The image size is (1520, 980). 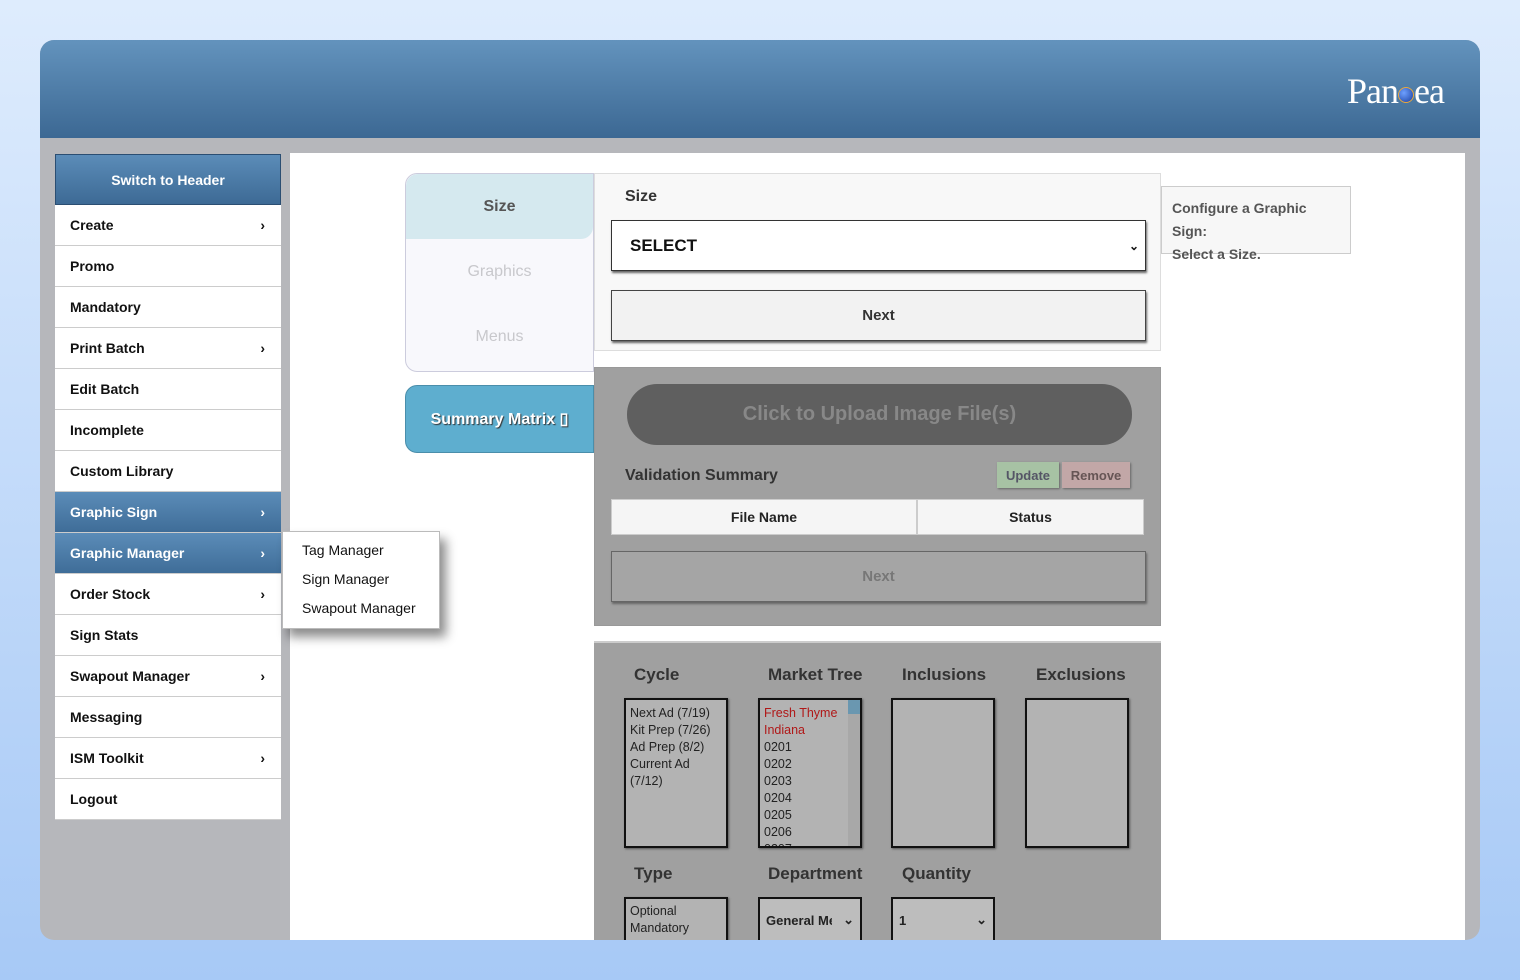 What do you see at coordinates (879, 414) in the screenshot?
I see `upload-button: Click to Upload Image File(s)` at bounding box center [879, 414].